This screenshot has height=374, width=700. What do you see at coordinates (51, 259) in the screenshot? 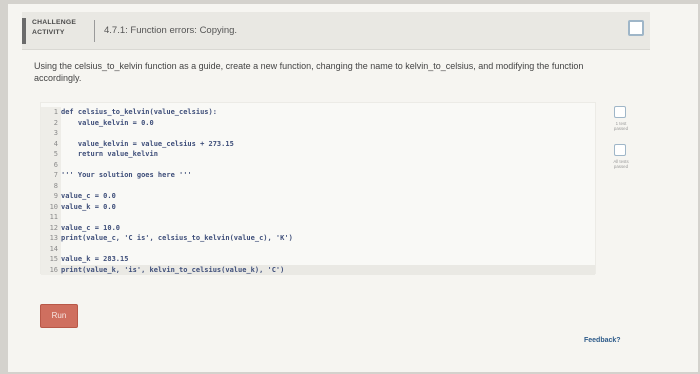
I see `line-number: 15` at bounding box center [51, 259].